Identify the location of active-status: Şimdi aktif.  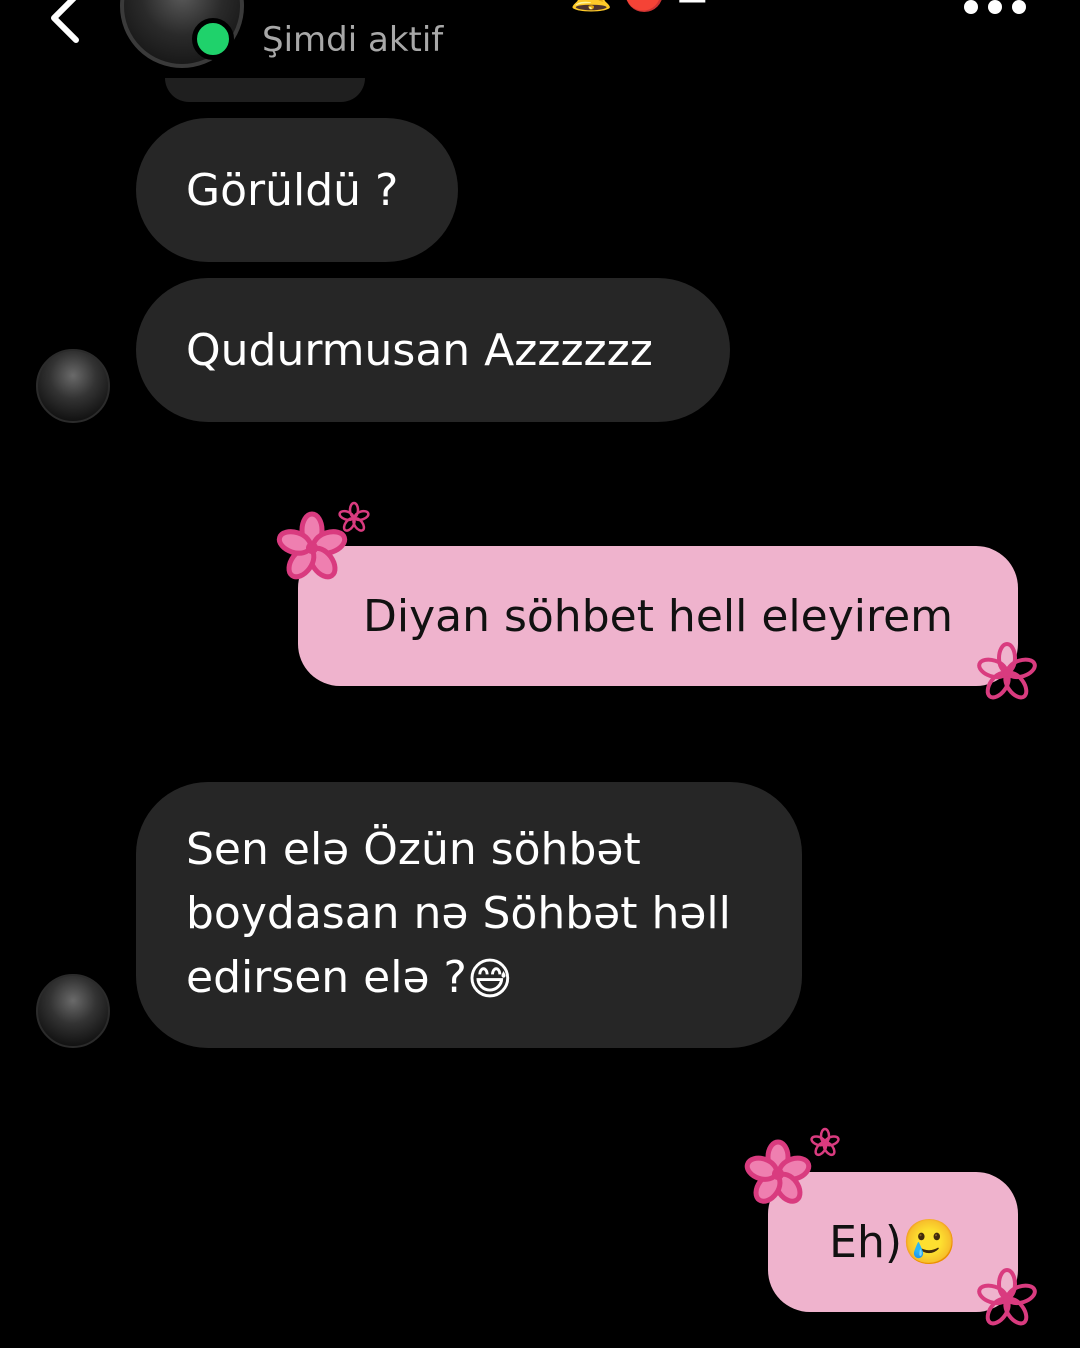
(353, 40).